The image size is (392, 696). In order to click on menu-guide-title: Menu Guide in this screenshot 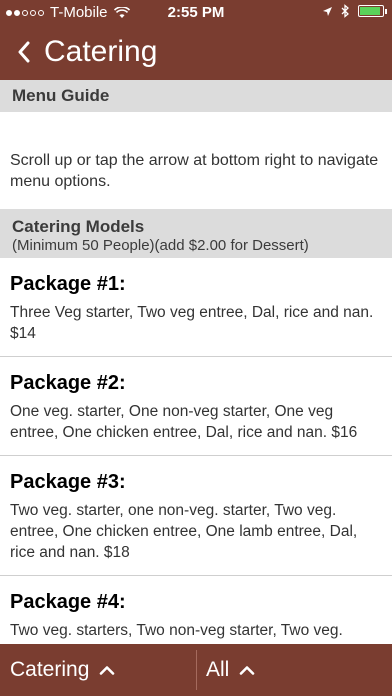, I will do `click(61, 95)`.